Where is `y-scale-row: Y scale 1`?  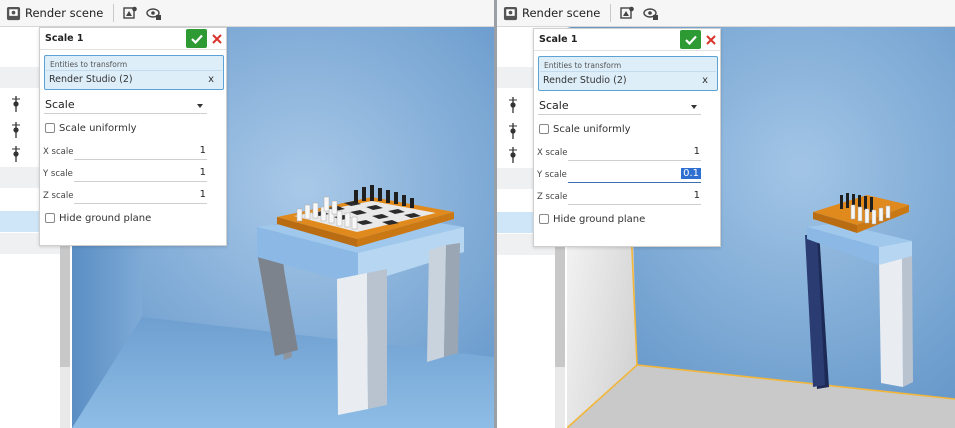 y-scale-row: Y scale 1 is located at coordinates (125, 174).